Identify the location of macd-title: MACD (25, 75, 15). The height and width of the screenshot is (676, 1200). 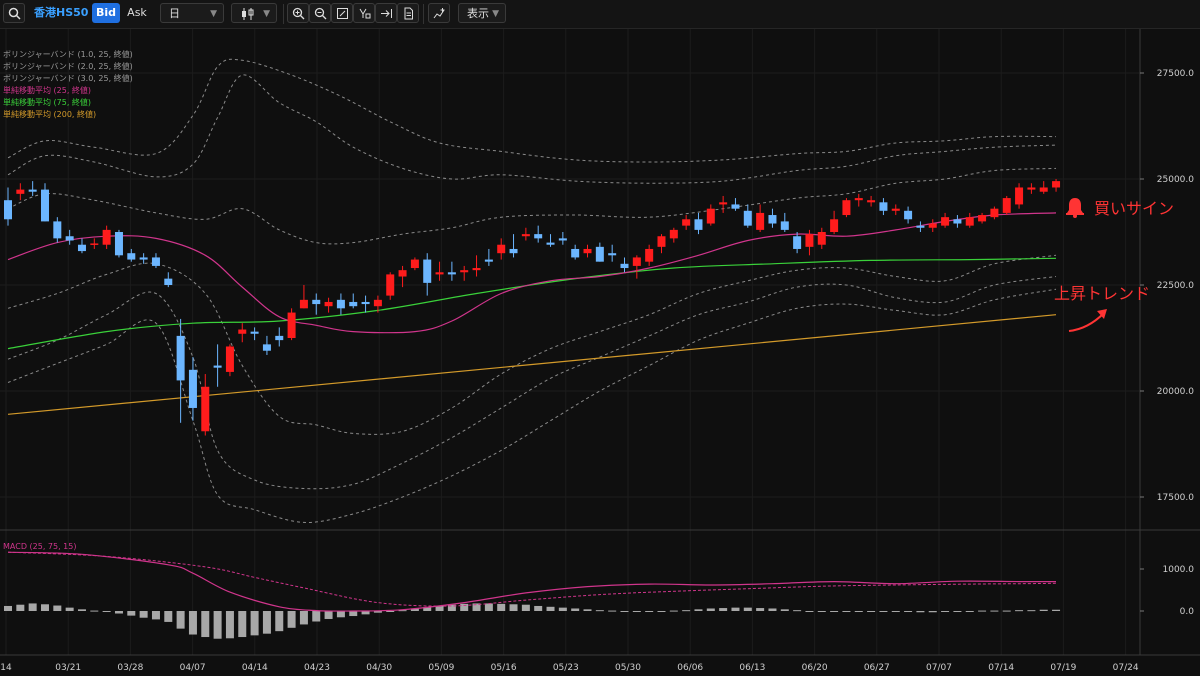
(39, 546).